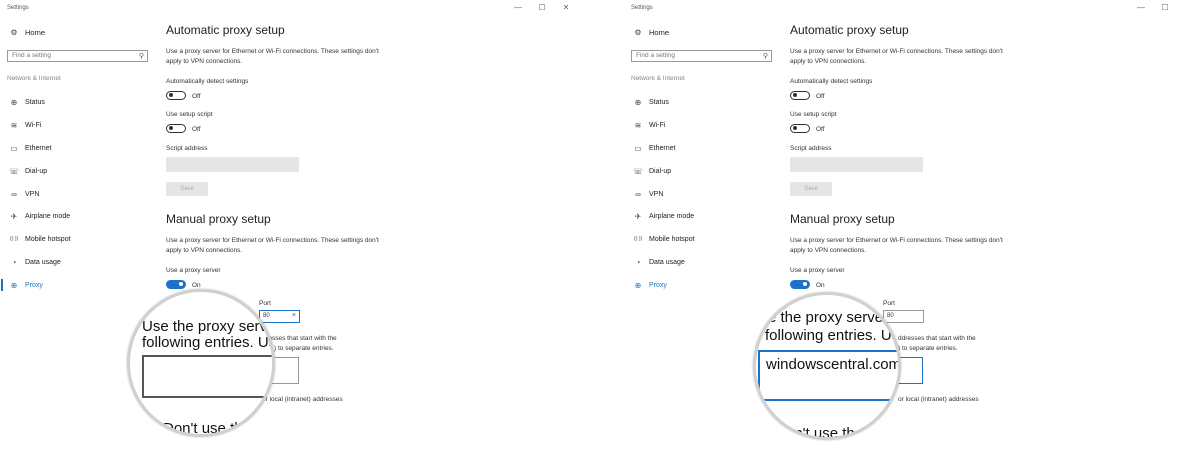 The height and width of the screenshot is (461, 1200). What do you see at coordinates (842, 219) in the screenshot?
I see `manual-proxy-heading: Manual proxy setup` at bounding box center [842, 219].